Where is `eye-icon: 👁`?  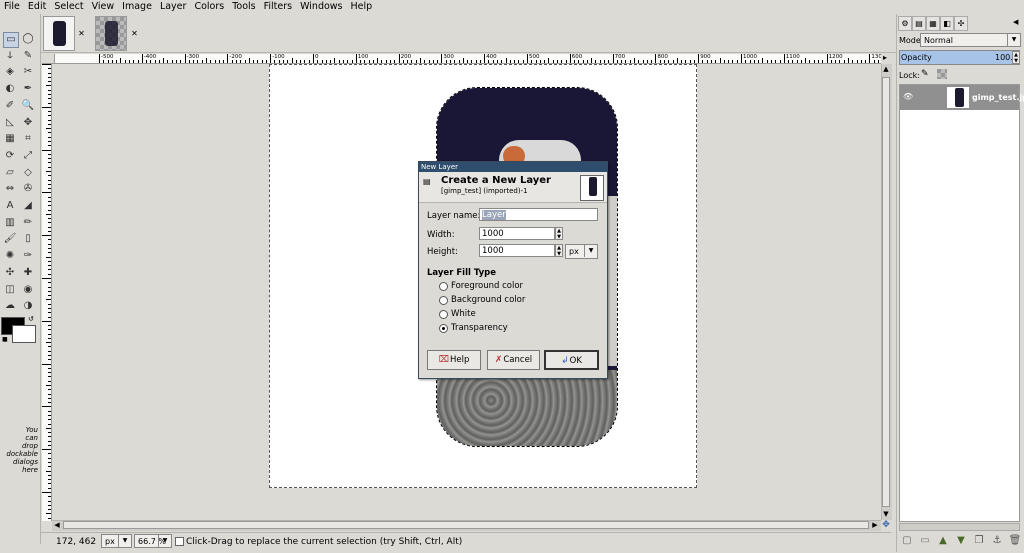
eye-icon: 👁 is located at coordinates (908, 97).